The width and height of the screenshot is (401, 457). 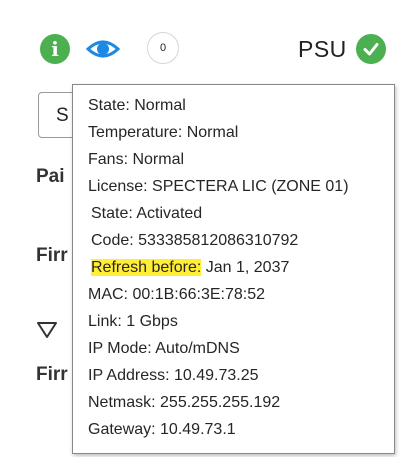 I want to click on refresh-date: Jan 1, 2037, so click(x=247, y=267).